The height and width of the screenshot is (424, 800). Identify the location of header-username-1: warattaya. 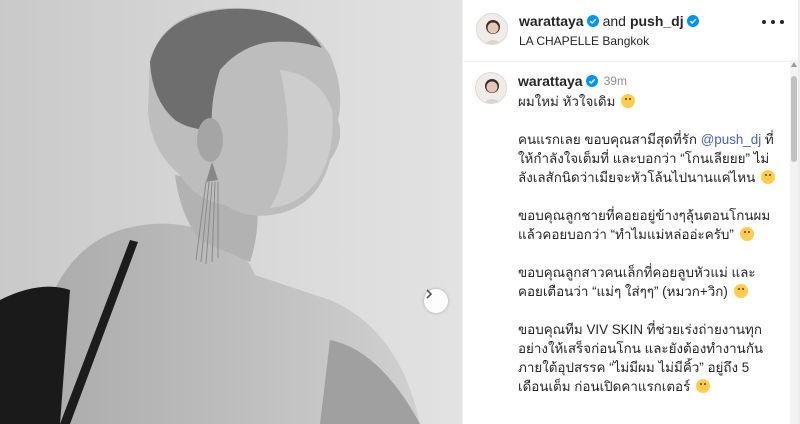
(551, 21).